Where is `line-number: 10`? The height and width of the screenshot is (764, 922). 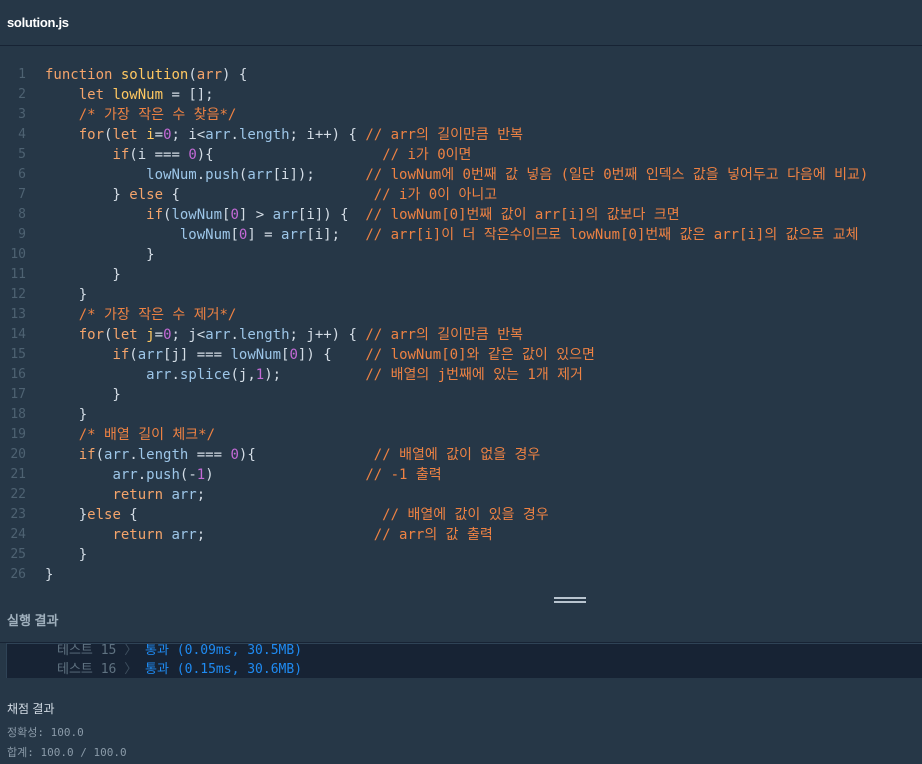
line-number: 10 is located at coordinates (18, 254).